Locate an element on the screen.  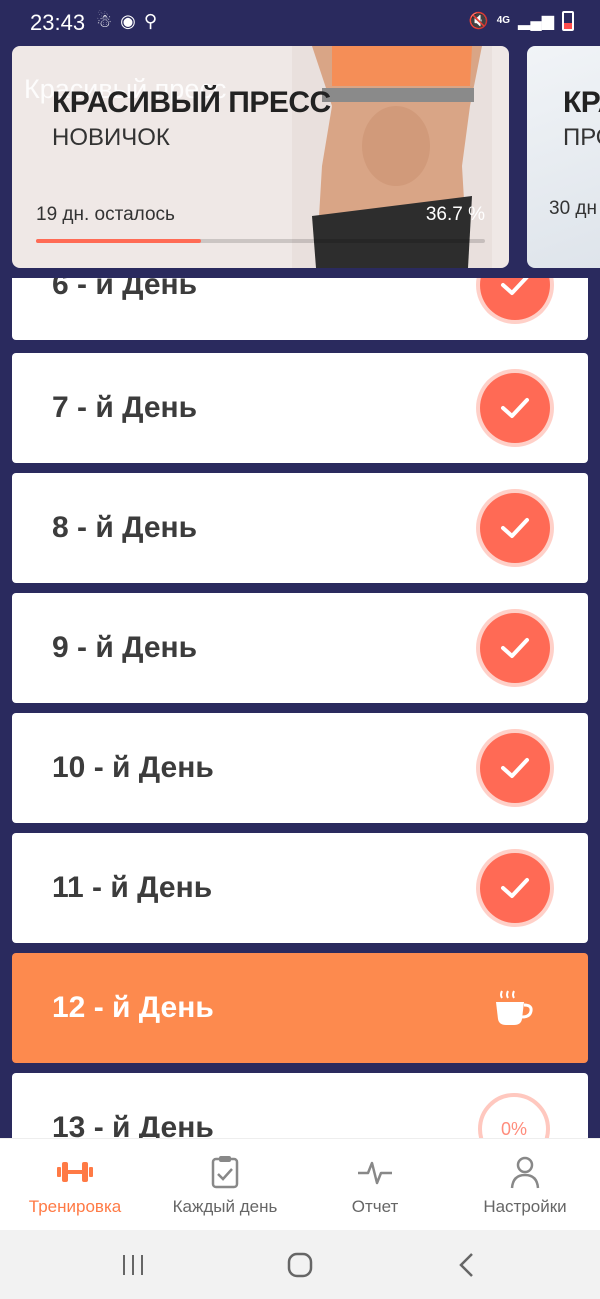
tab-workout: Тренировка is located at coordinates (75, 1184).